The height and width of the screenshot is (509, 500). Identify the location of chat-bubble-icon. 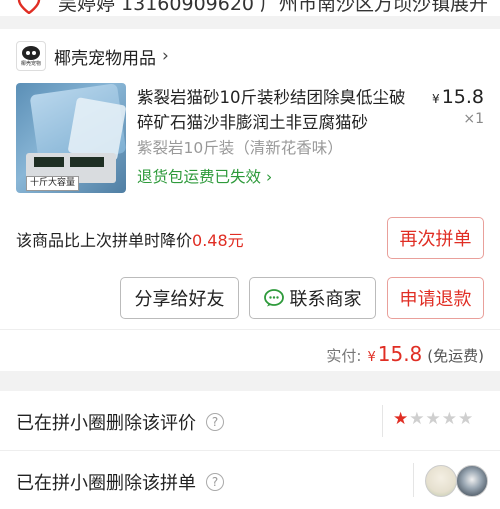
(273, 298).